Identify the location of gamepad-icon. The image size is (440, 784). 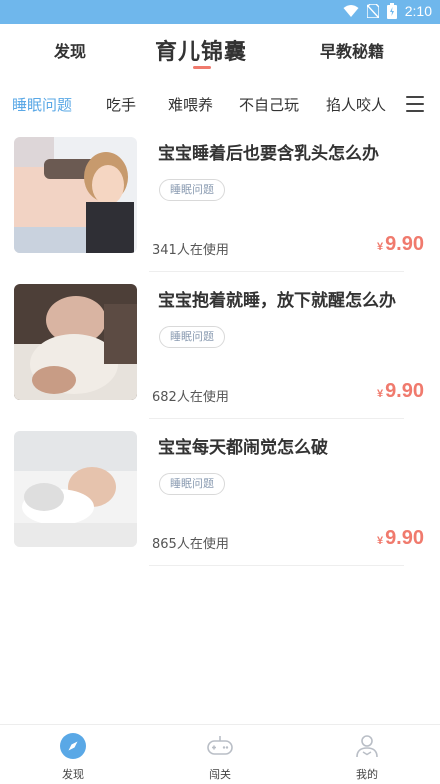
(220, 745).